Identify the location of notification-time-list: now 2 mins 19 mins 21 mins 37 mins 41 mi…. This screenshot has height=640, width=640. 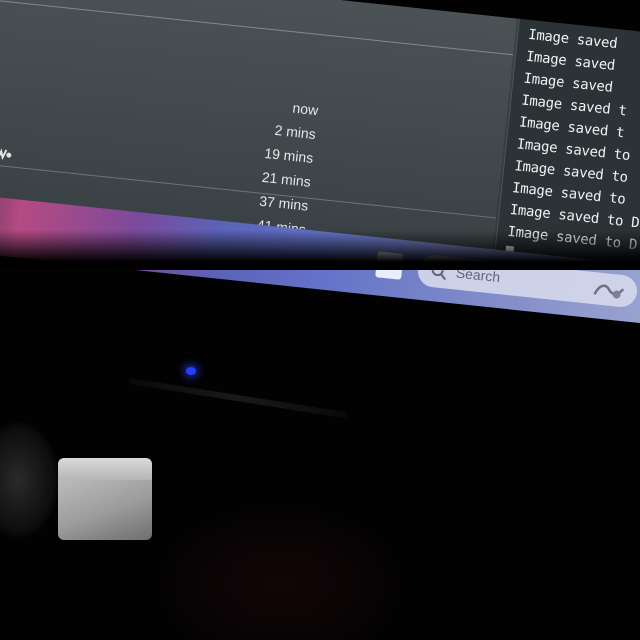
(288, 167).